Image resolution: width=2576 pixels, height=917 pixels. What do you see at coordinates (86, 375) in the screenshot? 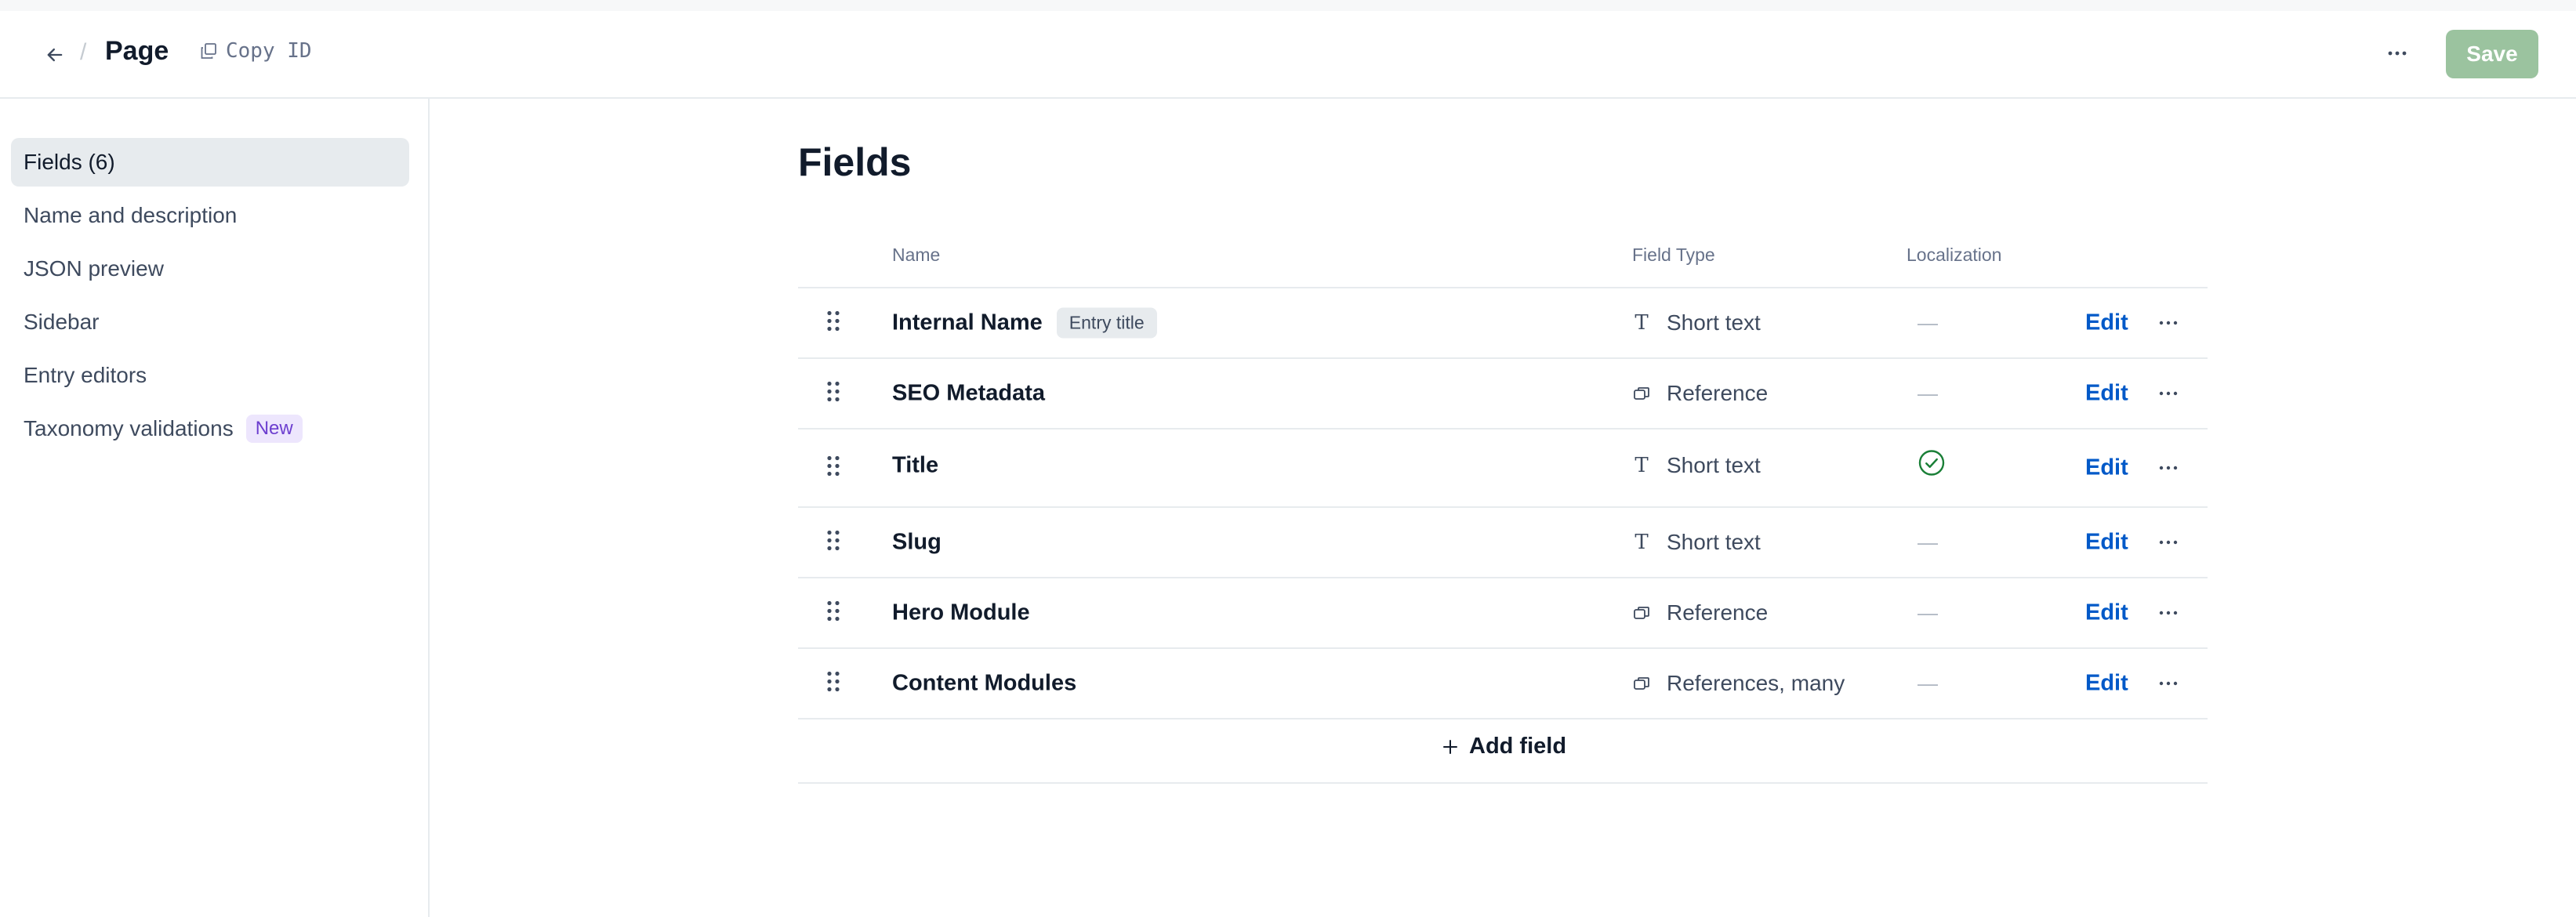
I see `sidebar-item-label: Entry editors` at bounding box center [86, 375].